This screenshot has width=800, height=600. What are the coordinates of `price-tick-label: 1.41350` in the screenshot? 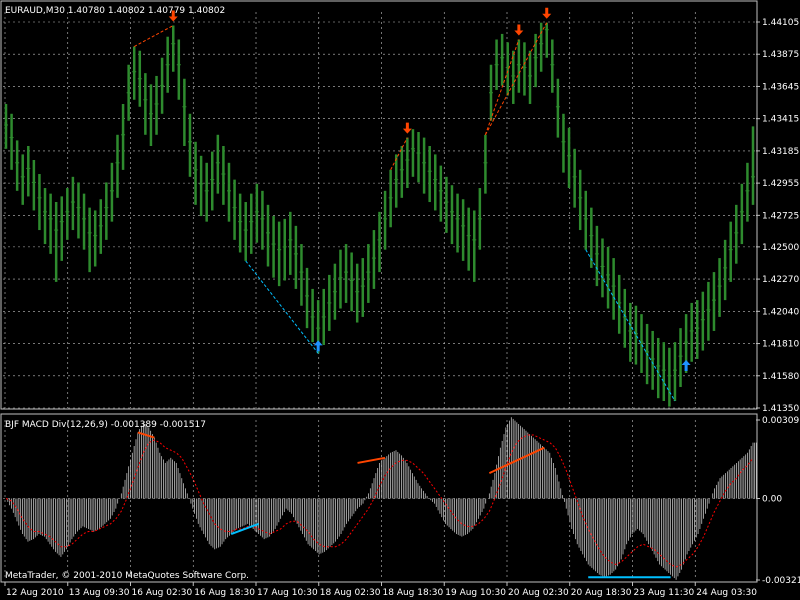 It's located at (780, 409).